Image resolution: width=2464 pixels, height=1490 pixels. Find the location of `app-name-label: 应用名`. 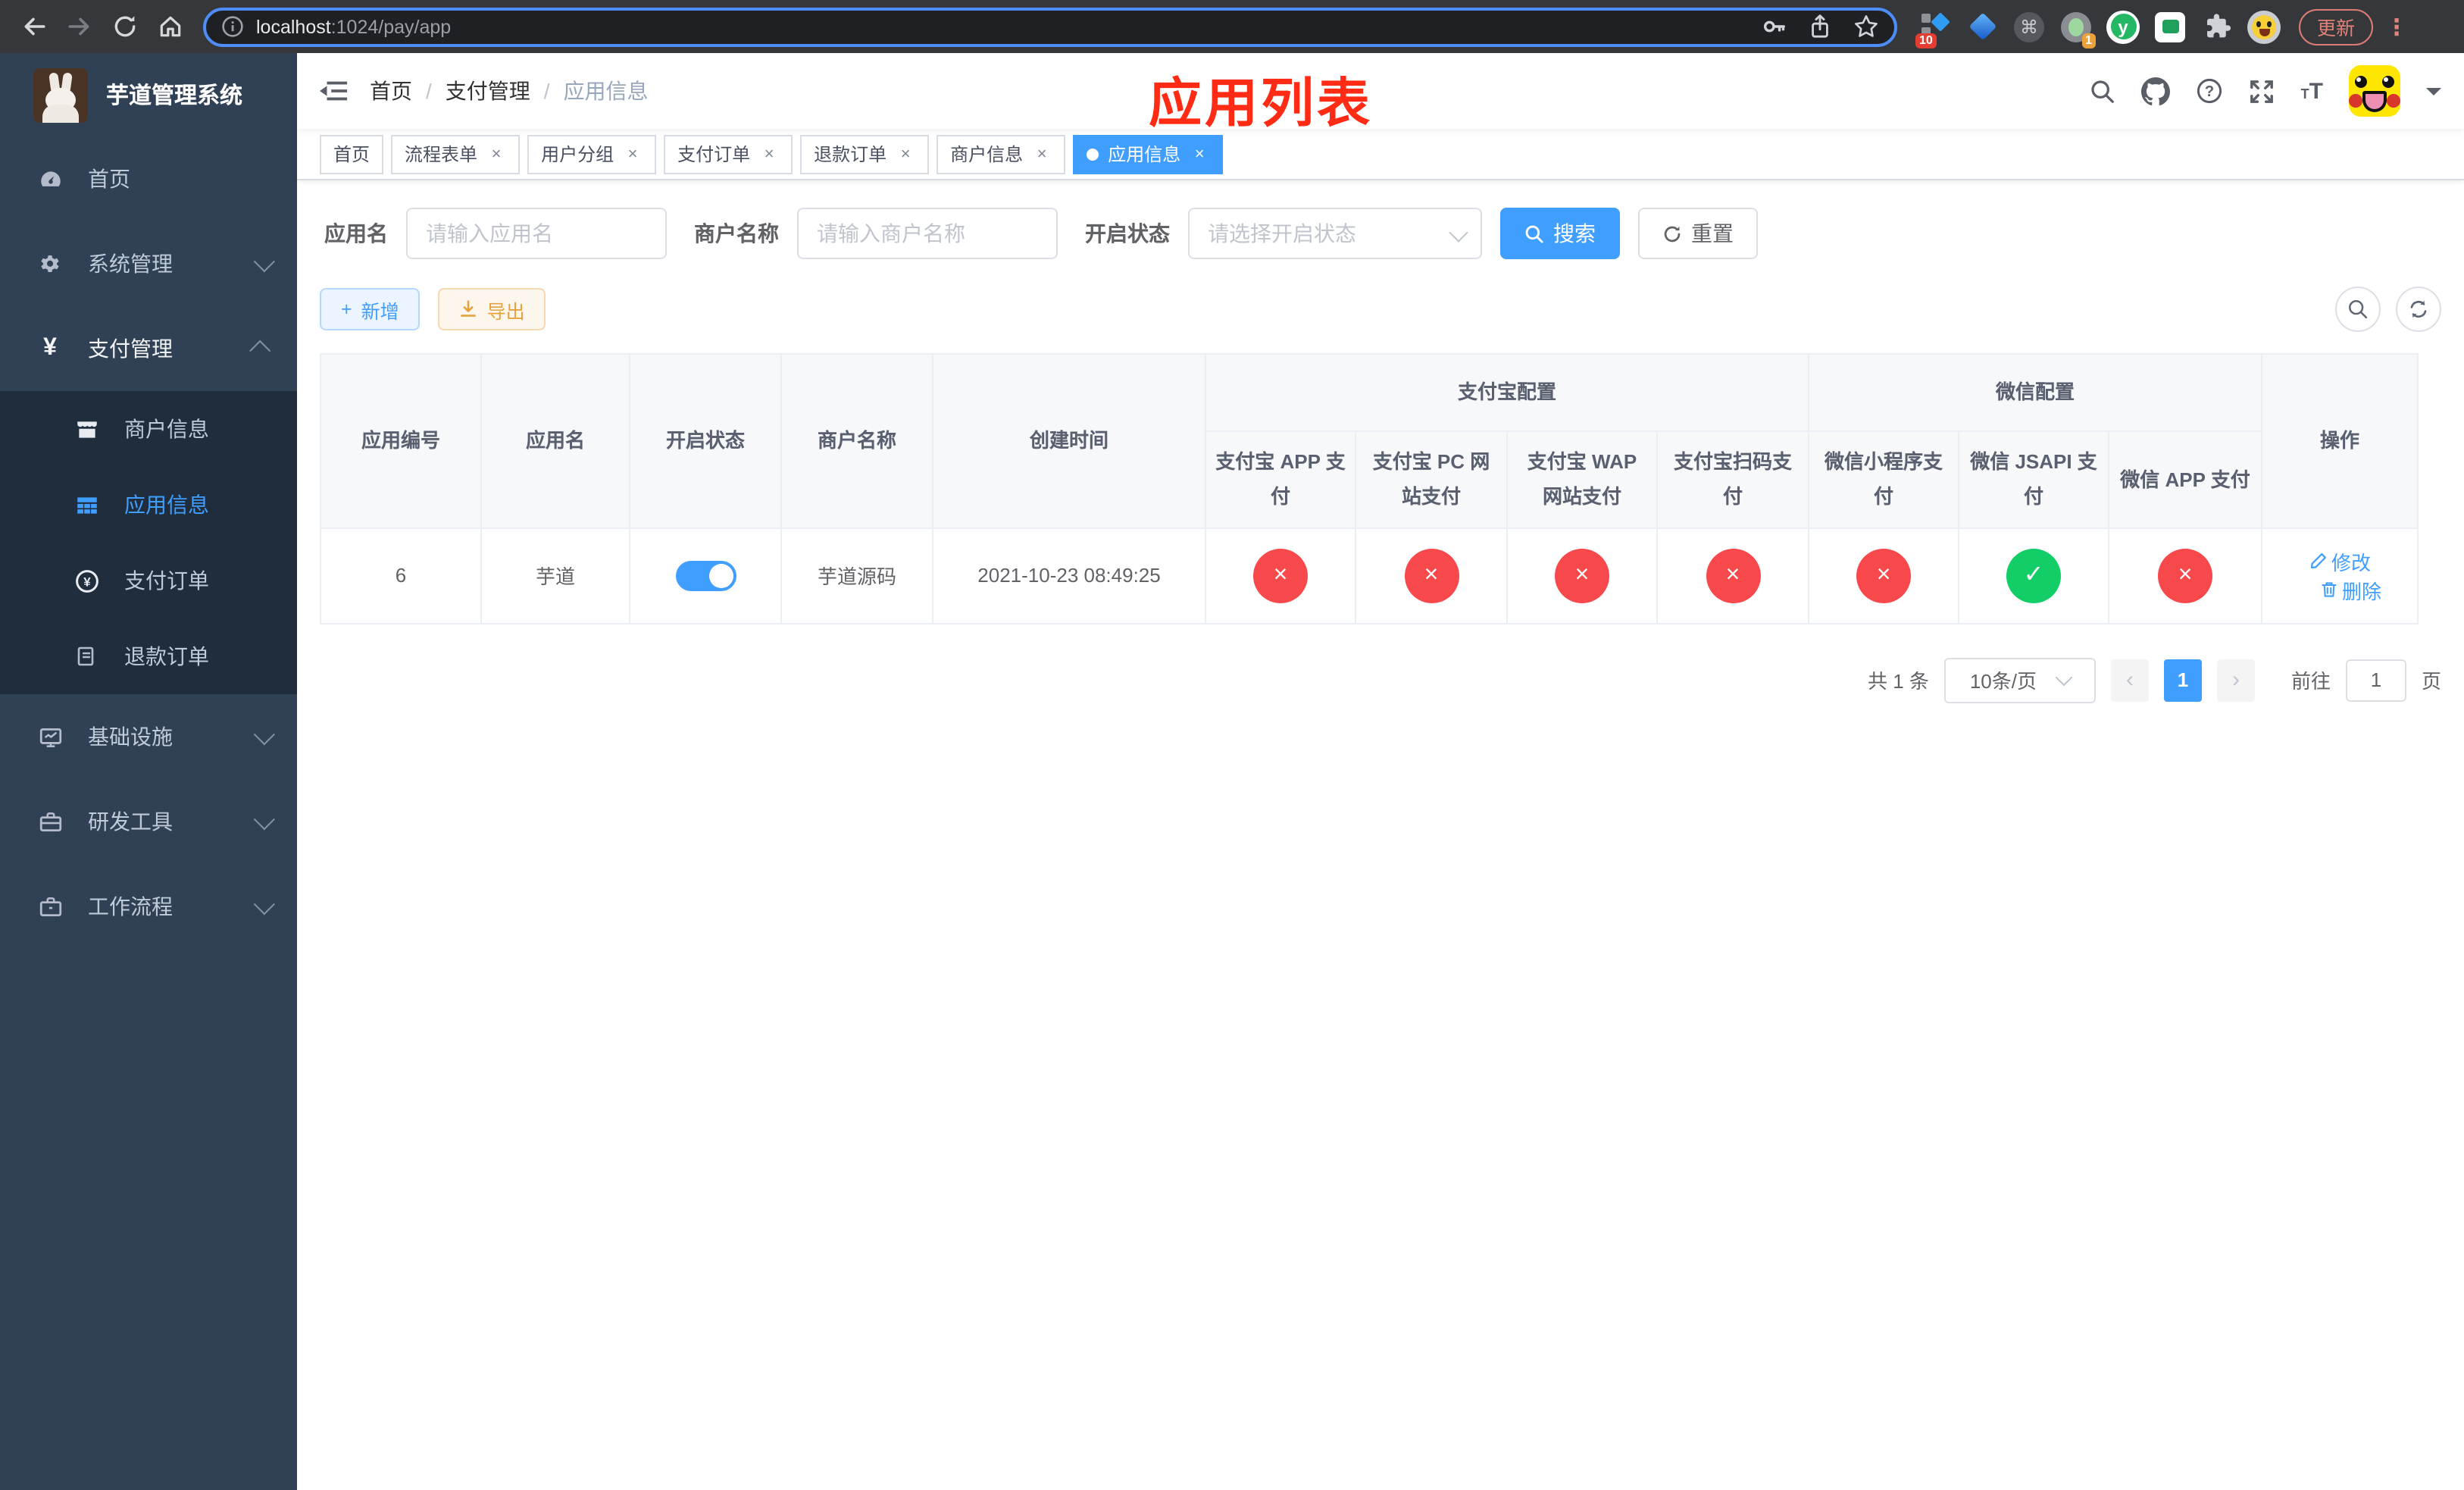

app-name-label: 应用名 is located at coordinates (356, 233).